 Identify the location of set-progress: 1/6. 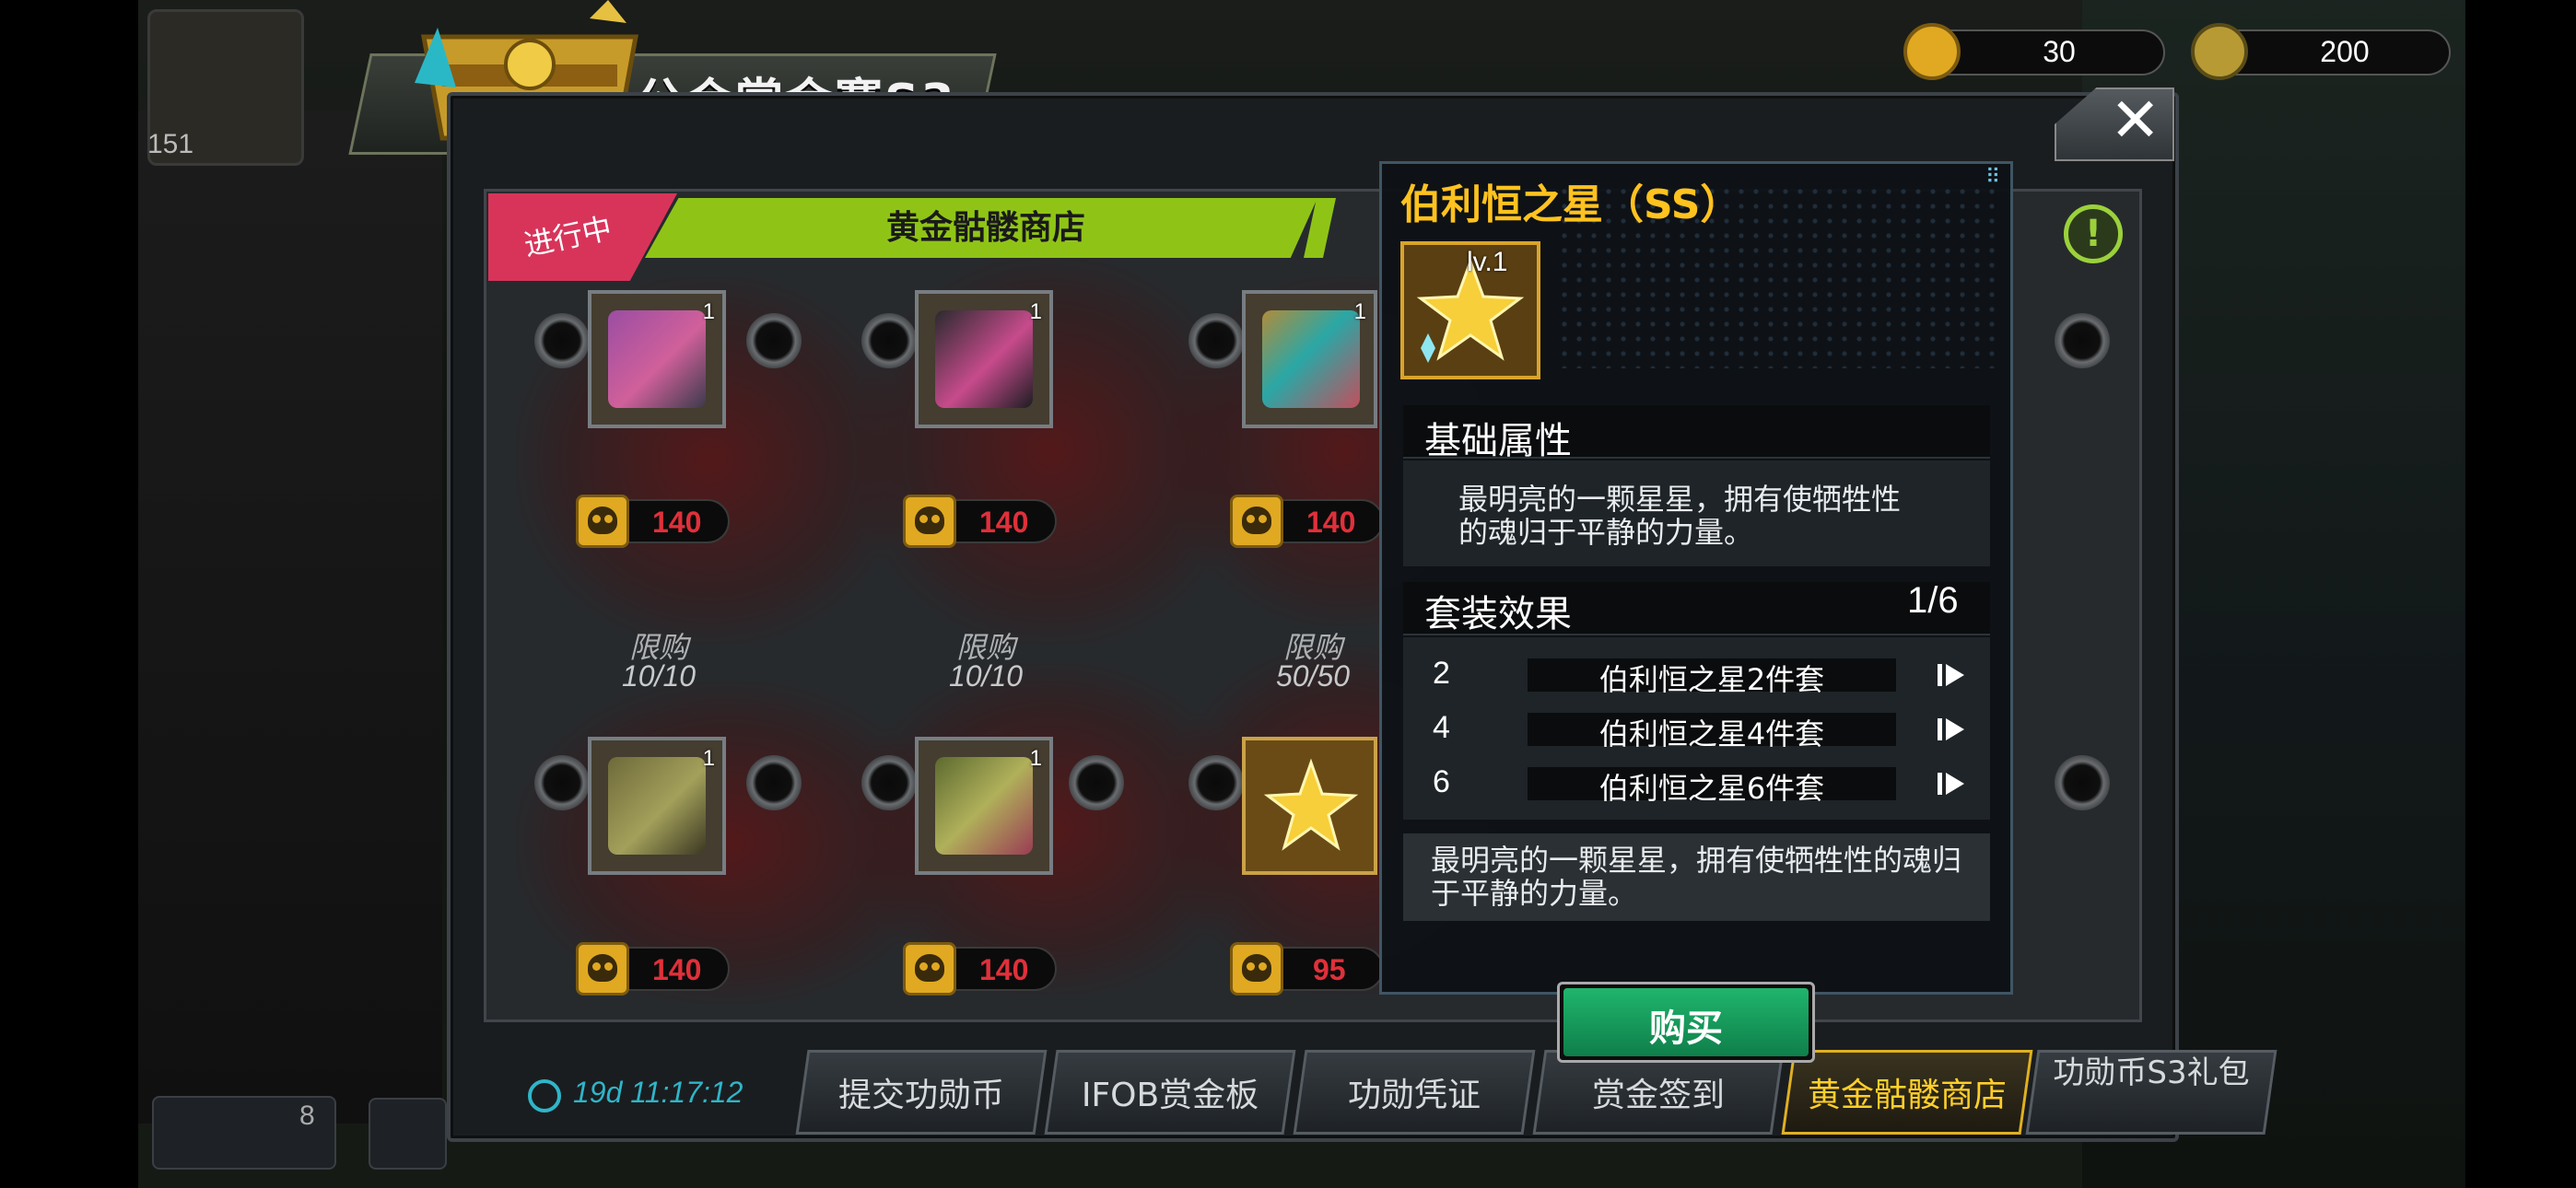
(1933, 600).